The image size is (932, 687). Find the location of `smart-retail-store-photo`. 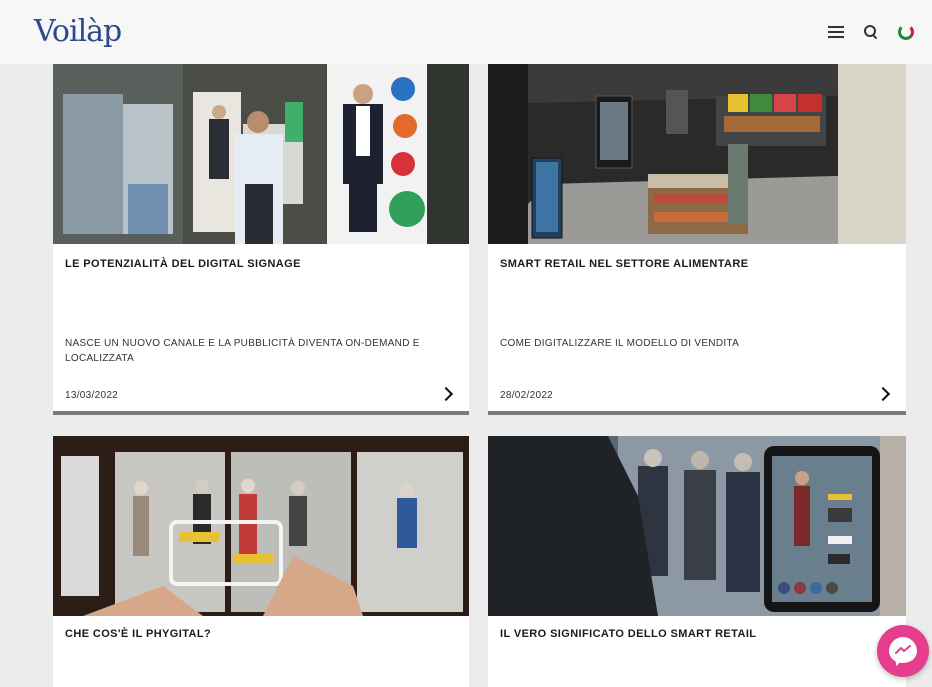

smart-retail-store-photo is located at coordinates (697, 154).